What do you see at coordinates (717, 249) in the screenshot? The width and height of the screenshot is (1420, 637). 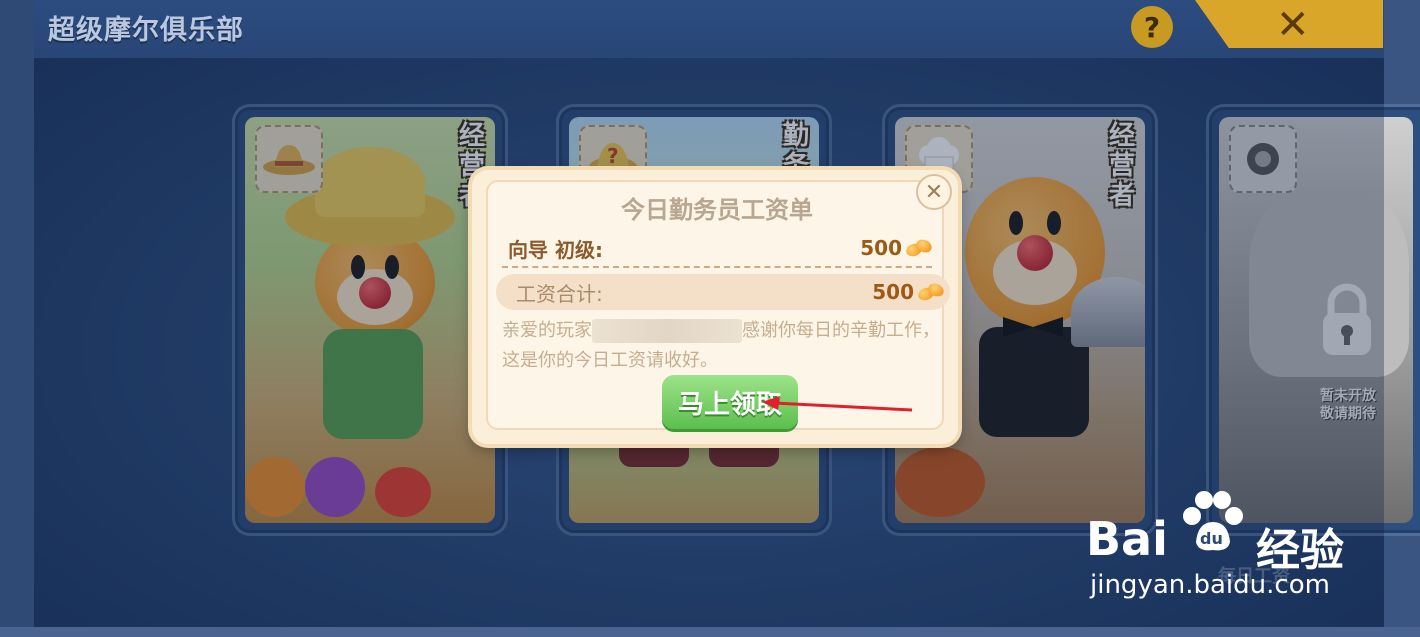 I see `job-wage-row: 向导 初级: 500` at bounding box center [717, 249].